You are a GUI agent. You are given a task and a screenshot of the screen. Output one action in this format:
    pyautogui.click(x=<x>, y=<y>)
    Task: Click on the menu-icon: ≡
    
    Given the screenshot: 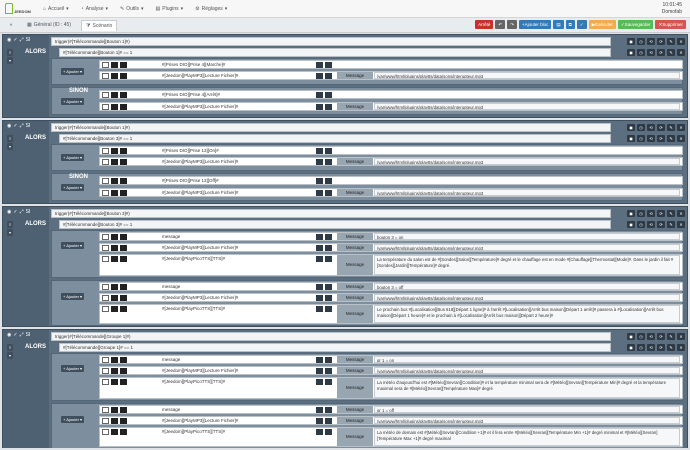 What is the action you would take?
    pyautogui.click(x=10, y=224)
    